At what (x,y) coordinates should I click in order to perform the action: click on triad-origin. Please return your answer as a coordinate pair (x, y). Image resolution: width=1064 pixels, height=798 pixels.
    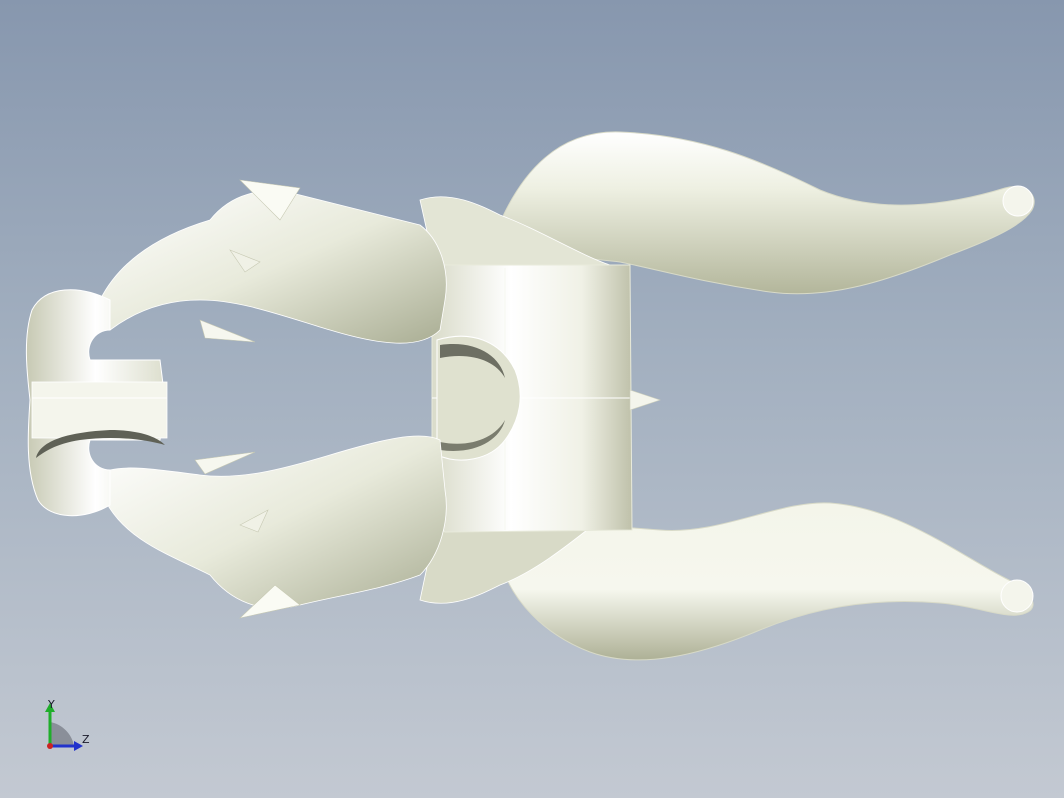
    Looking at the image, I should click on (50, 746).